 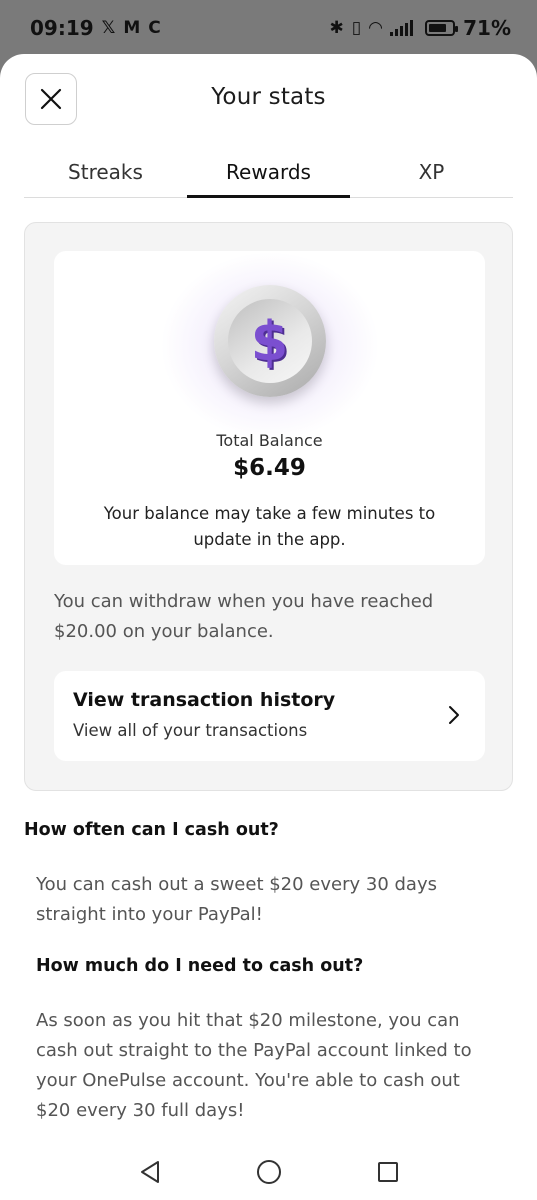 I want to click on home-circle-icon, so click(x=268, y=1172).